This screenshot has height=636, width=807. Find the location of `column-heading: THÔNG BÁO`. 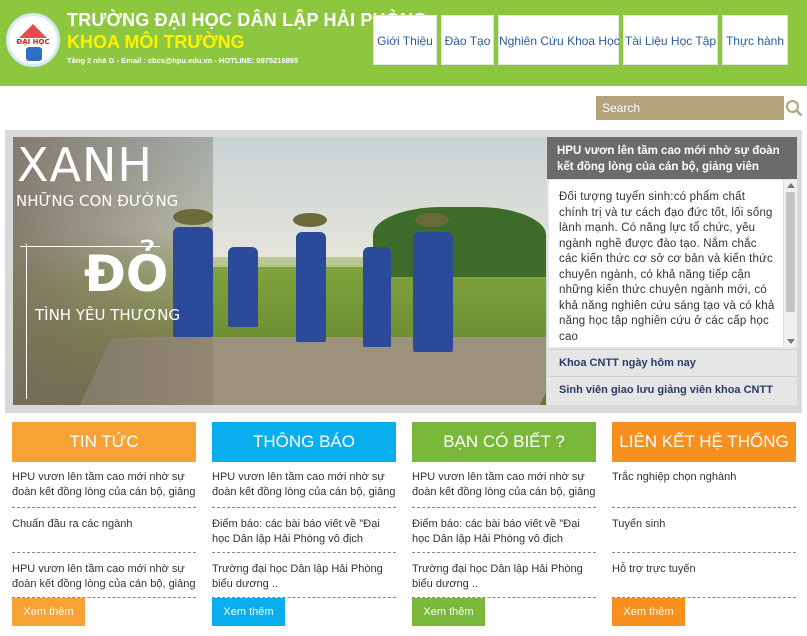

column-heading: THÔNG BÁO is located at coordinates (304, 442).